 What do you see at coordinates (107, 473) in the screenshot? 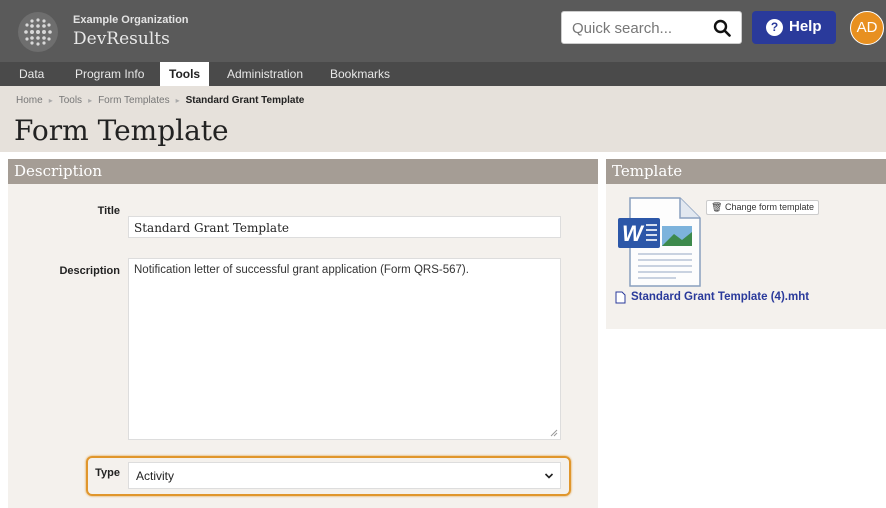
I see `type-label: Type` at bounding box center [107, 473].